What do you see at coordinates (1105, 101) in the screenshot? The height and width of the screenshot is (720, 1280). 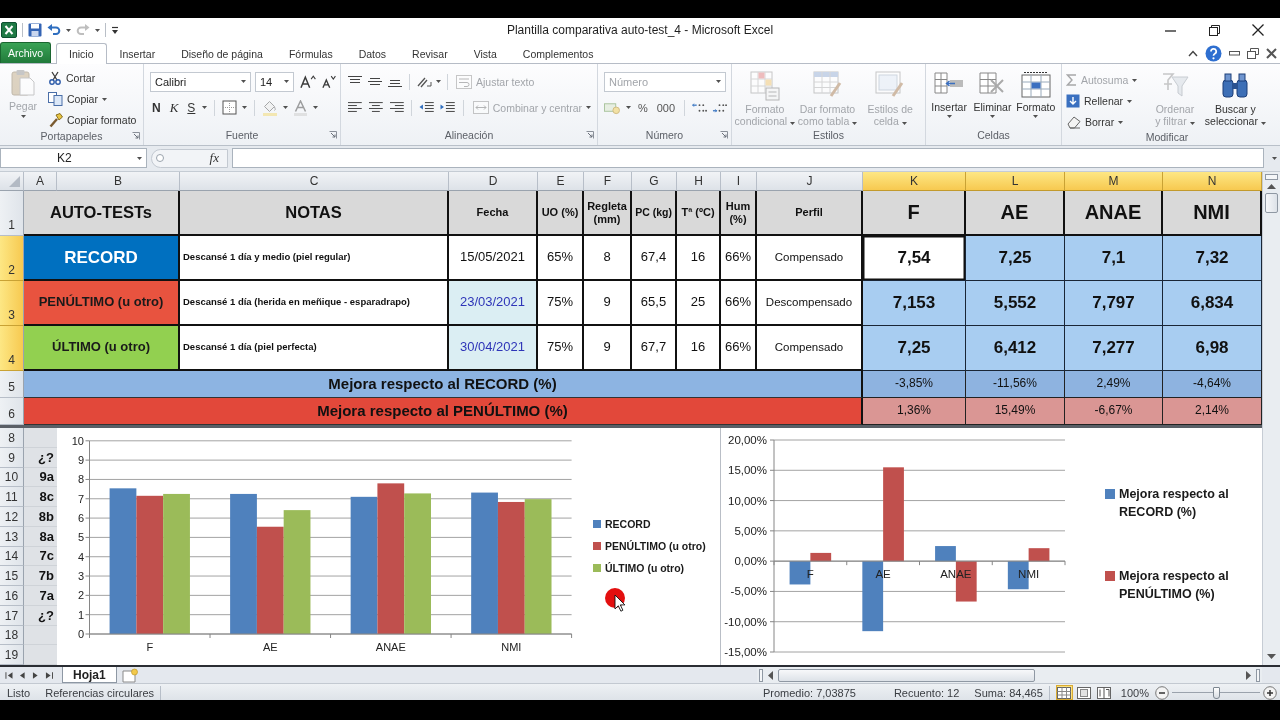 I see `fill-button: Rellenar` at bounding box center [1105, 101].